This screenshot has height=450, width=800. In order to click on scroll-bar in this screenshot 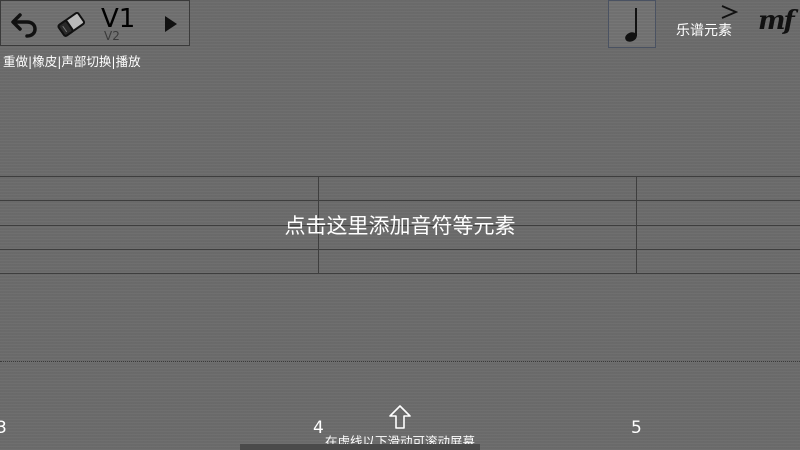, I will do `click(360, 447)`.